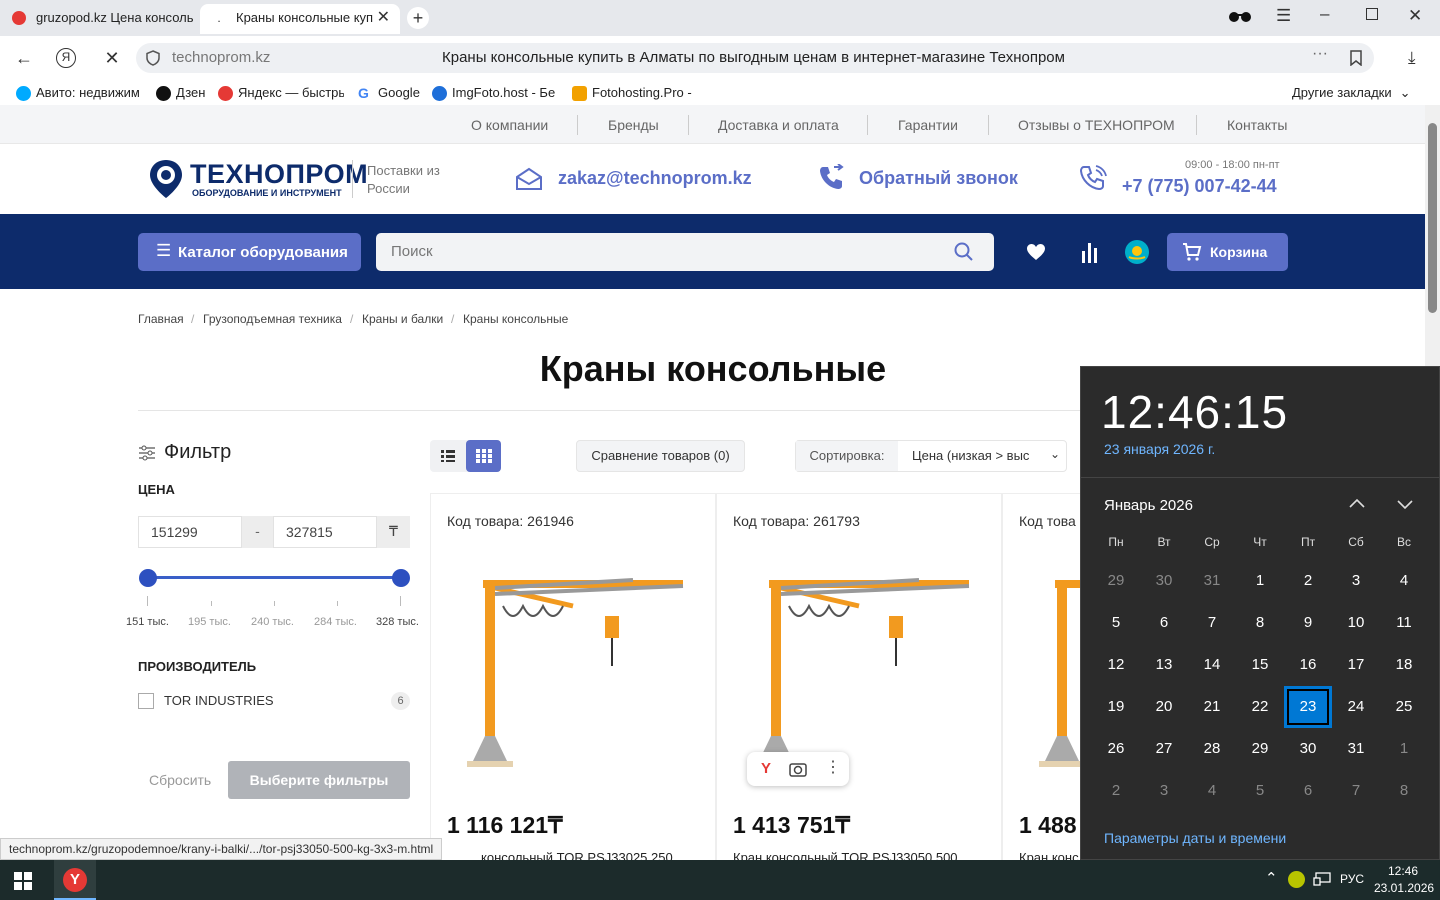 The height and width of the screenshot is (900, 1440). What do you see at coordinates (1347, 93) in the screenshot?
I see `other-bookmarks: Другие закладки ⌄` at bounding box center [1347, 93].